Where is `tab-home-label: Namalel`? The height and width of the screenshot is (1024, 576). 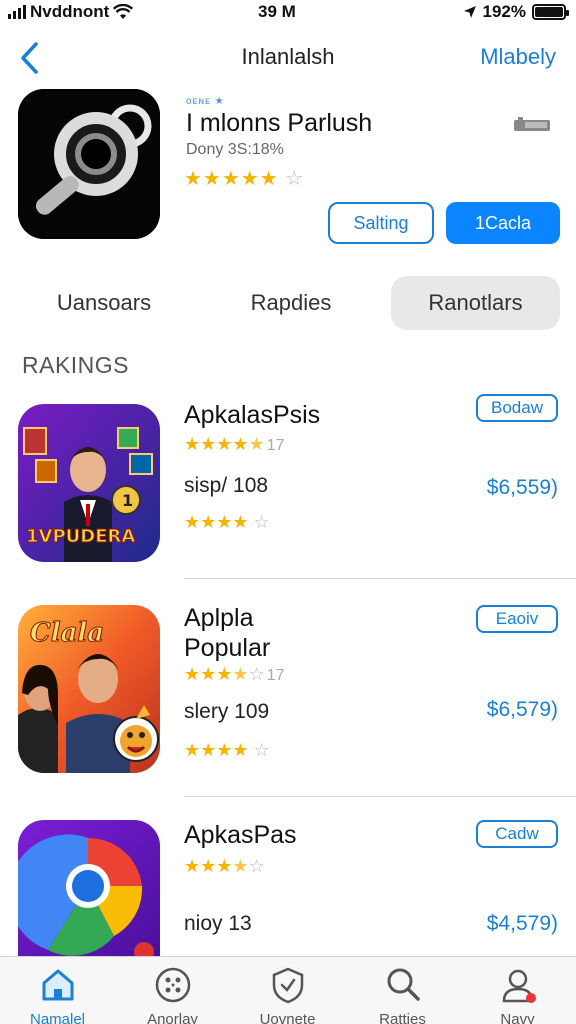 tab-home-label: Namalel is located at coordinates (57, 1017).